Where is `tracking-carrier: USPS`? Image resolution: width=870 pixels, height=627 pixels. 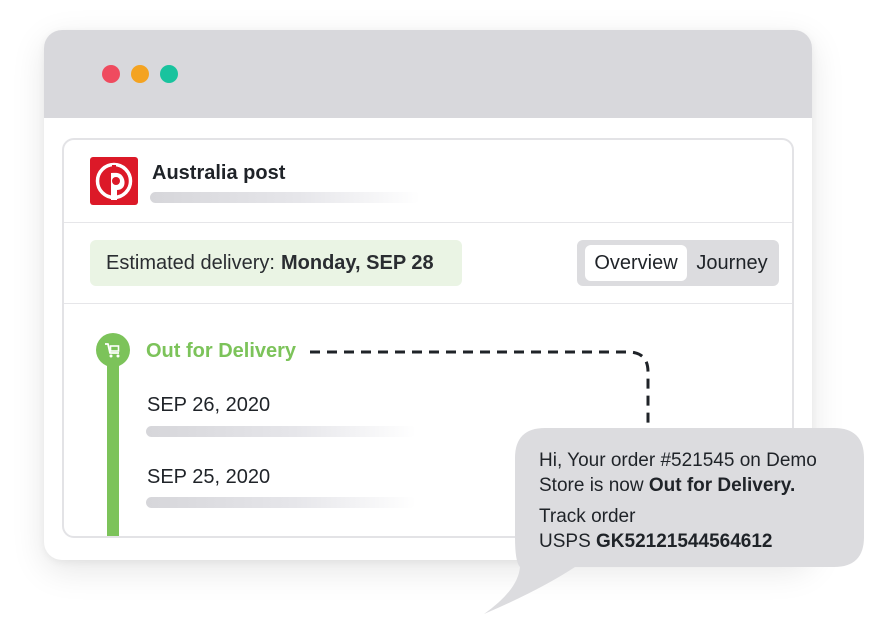 tracking-carrier: USPS is located at coordinates (565, 541).